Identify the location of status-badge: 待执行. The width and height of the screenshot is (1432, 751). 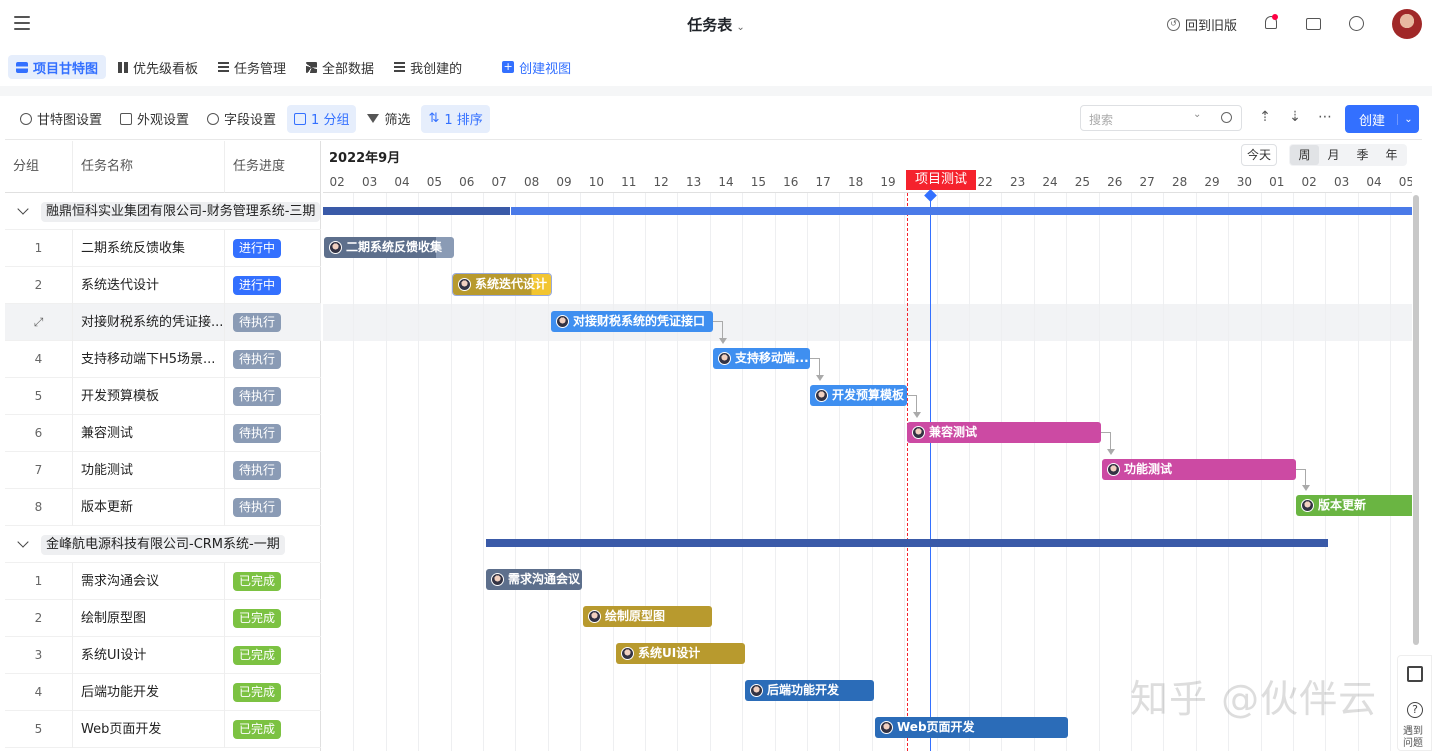
(257, 359).